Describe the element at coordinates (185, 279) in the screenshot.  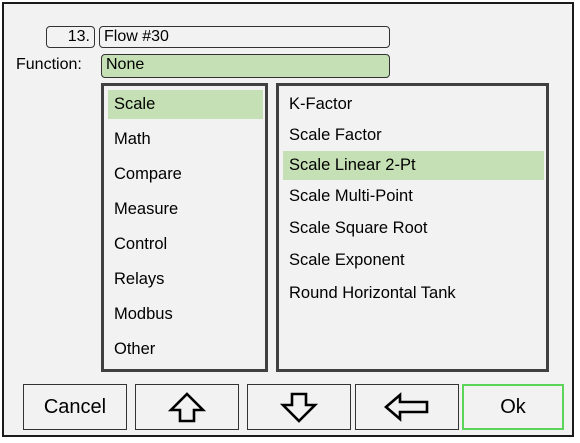
I see `category-item-relays: Relays` at that location.